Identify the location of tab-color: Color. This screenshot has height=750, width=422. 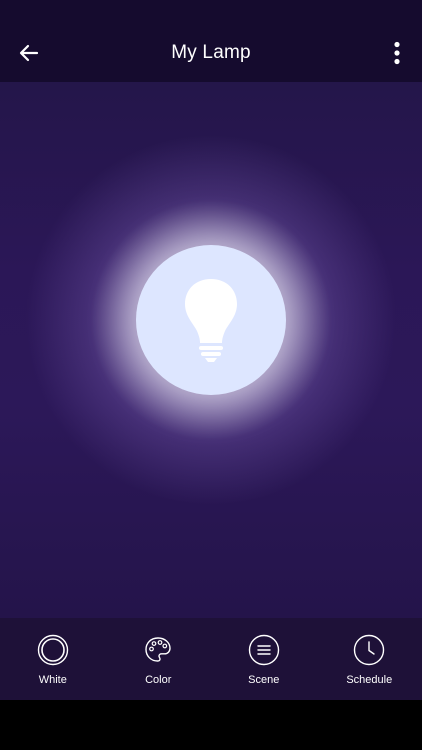
(159, 659).